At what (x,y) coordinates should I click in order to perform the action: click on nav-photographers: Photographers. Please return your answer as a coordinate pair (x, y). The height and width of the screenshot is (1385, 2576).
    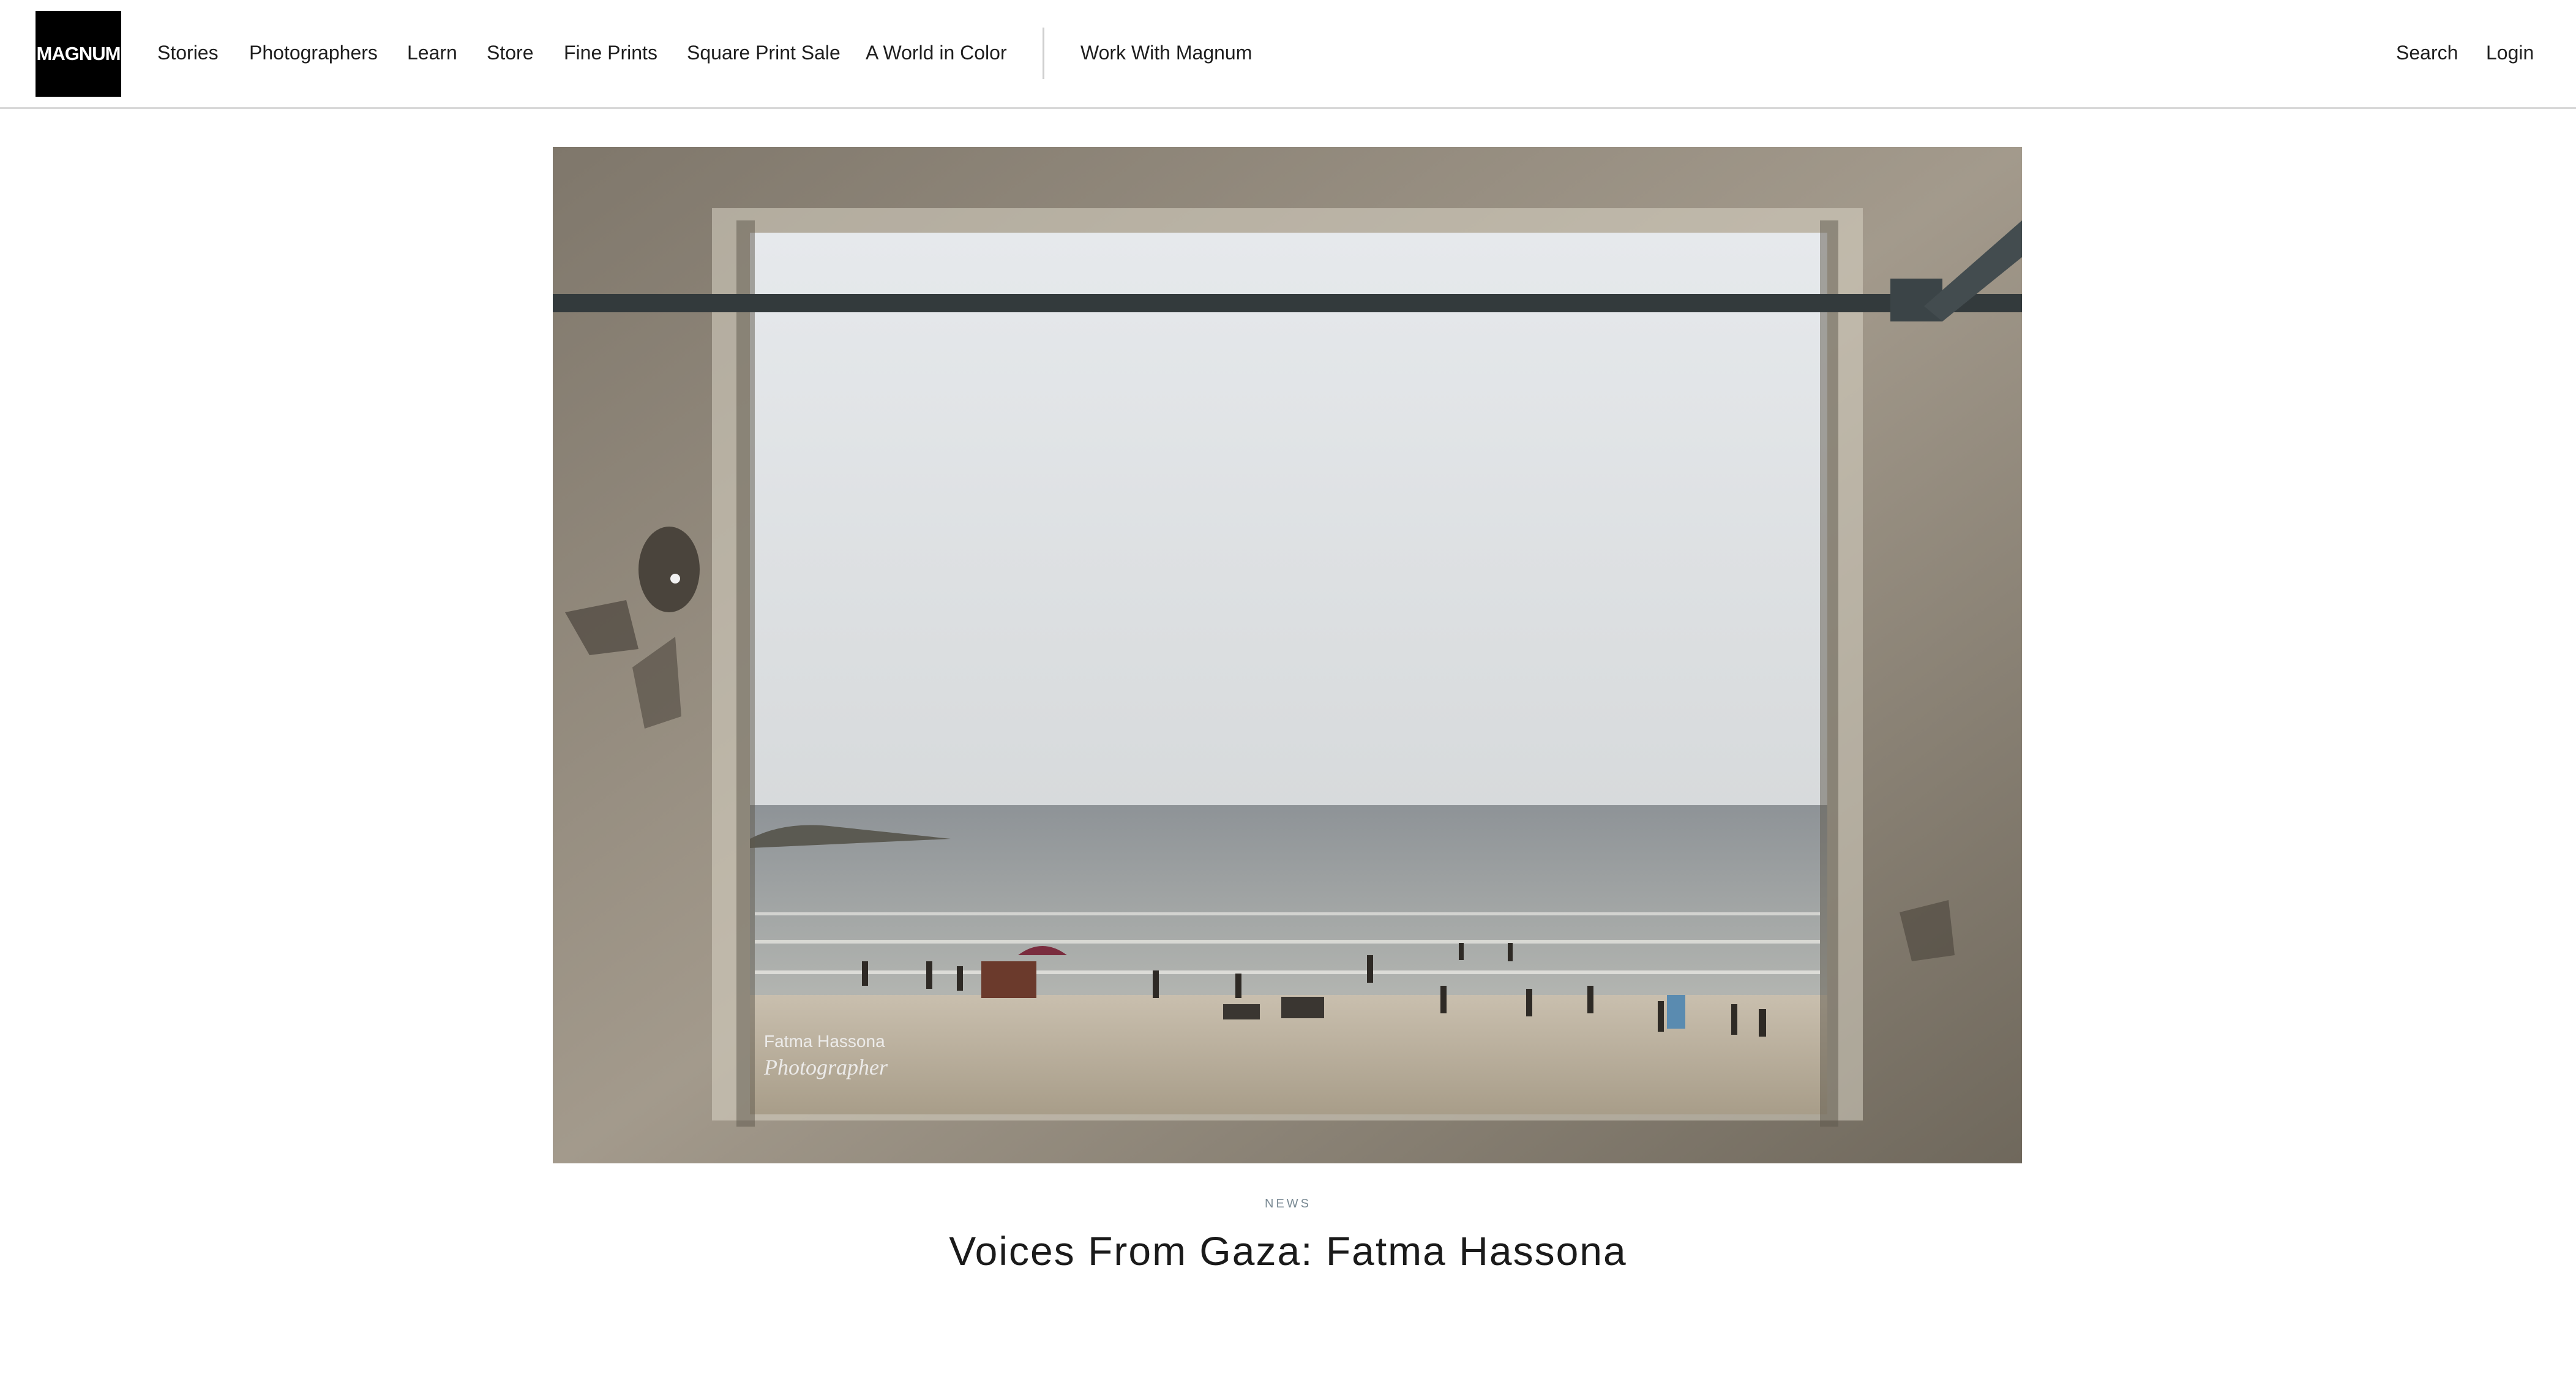
    Looking at the image, I should click on (314, 52).